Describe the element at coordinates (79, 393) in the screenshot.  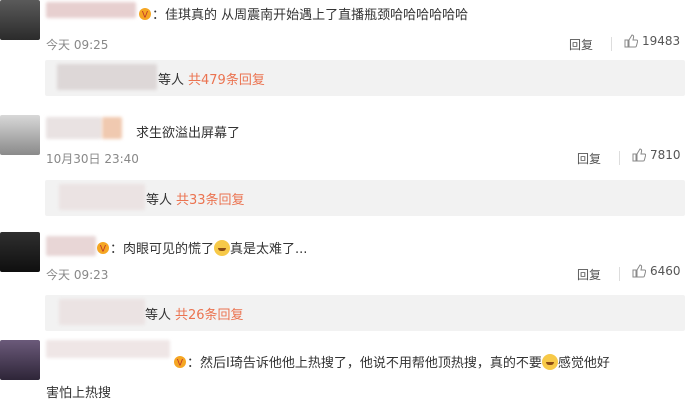
I see `comment-text-continued: 害怕上热搜` at that location.